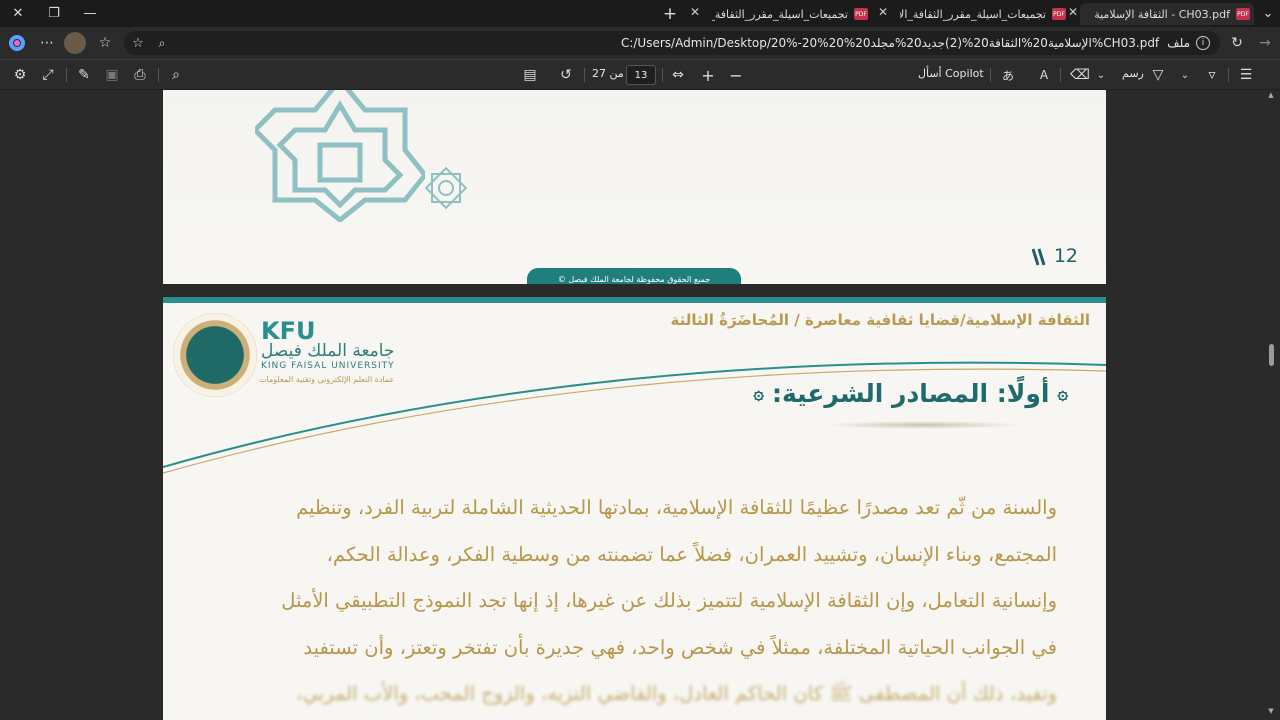 Image resolution: width=1280 pixels, height=720 pixels. Describe the element at coordinates (112, 75) in the screenshot. I see `save-icon: ▣` at that location.